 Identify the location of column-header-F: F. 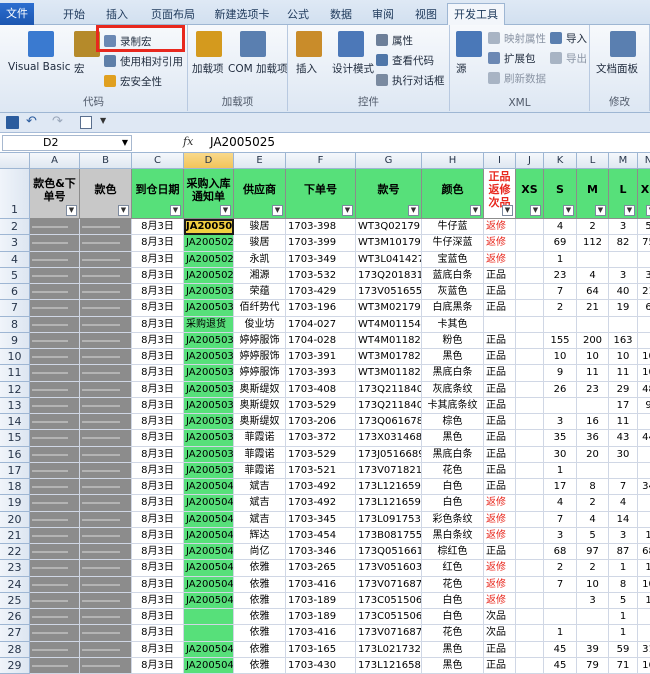
(321, 161).